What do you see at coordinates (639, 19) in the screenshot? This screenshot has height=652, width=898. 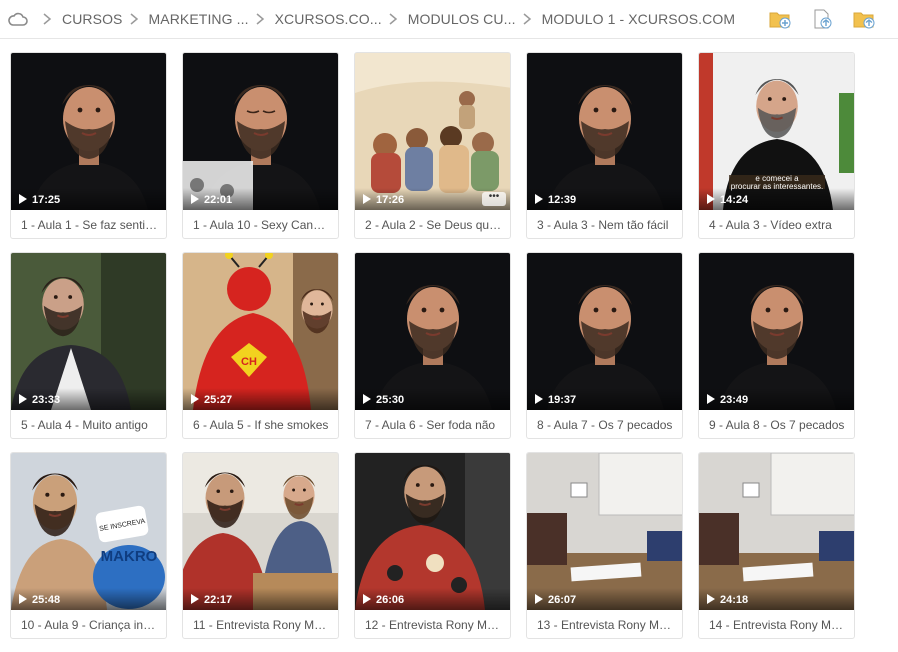 I see `breadcrumb-label: MODULO 1 - XCURSOS.COM` at bounding box center [639, 19].